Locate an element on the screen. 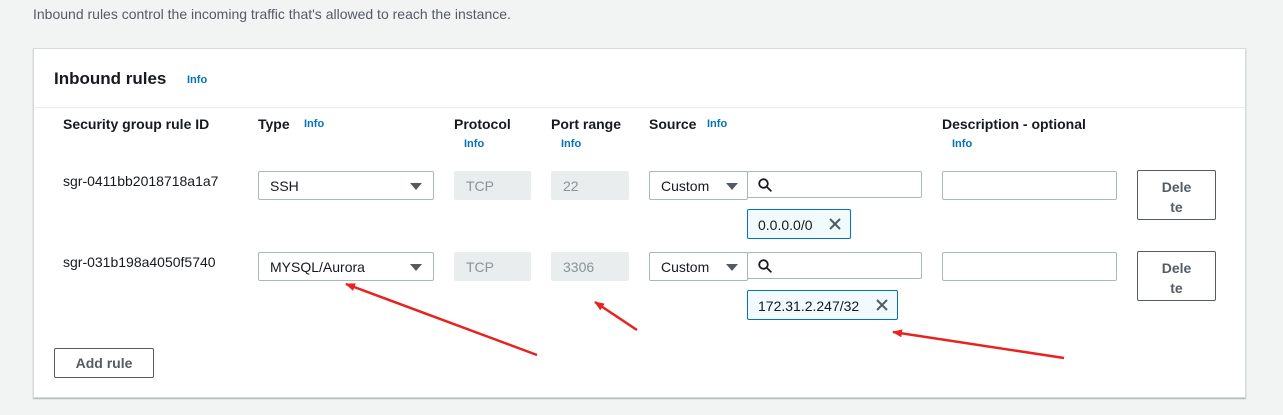 Image resolution: width=1283 pixels, height=415 pixels. source-token-label: 172.31.2.247/32 is located at coordinates (809, 306).